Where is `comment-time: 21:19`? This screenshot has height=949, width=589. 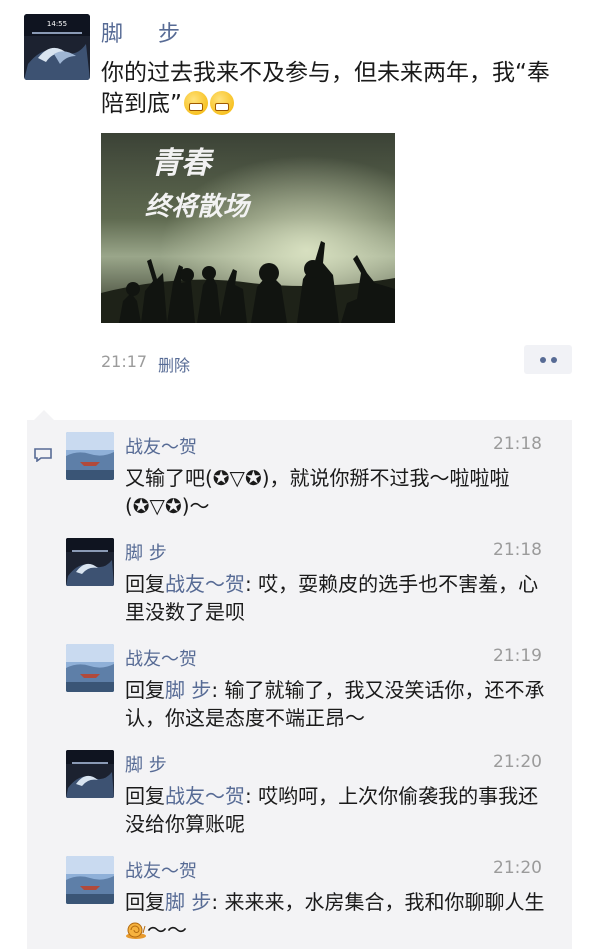
comment-time: 21:19 is located at coordinates (517, 656).